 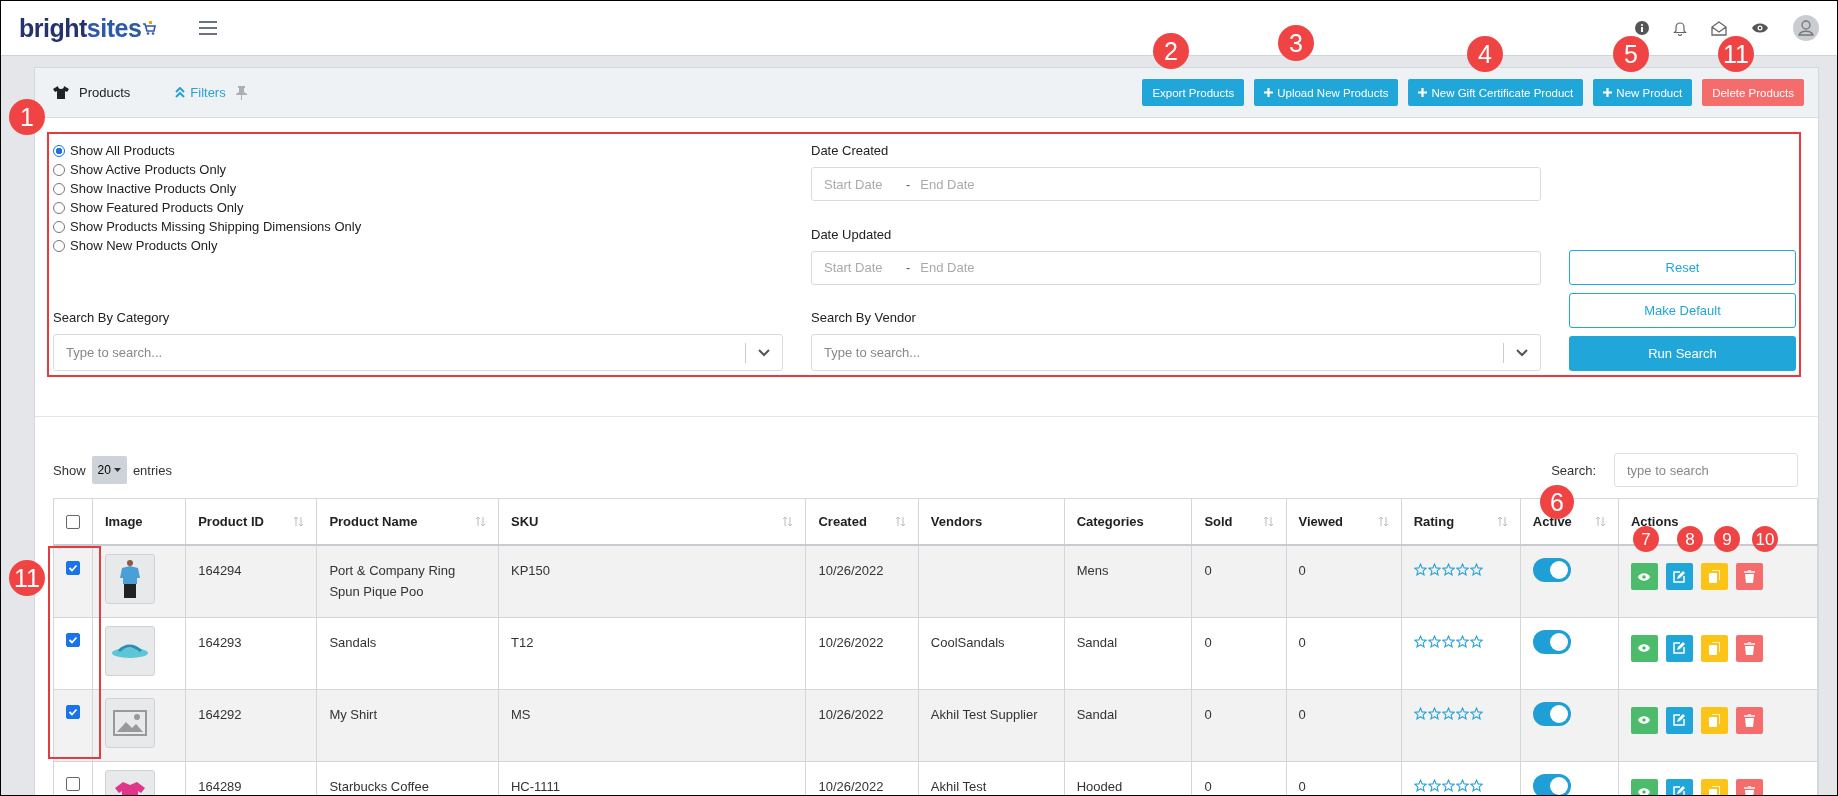 What do you see at coordinates (1706, 470) in the screenshot?
I see `table-search-field: type to search` at bounding box center [1706, 470].